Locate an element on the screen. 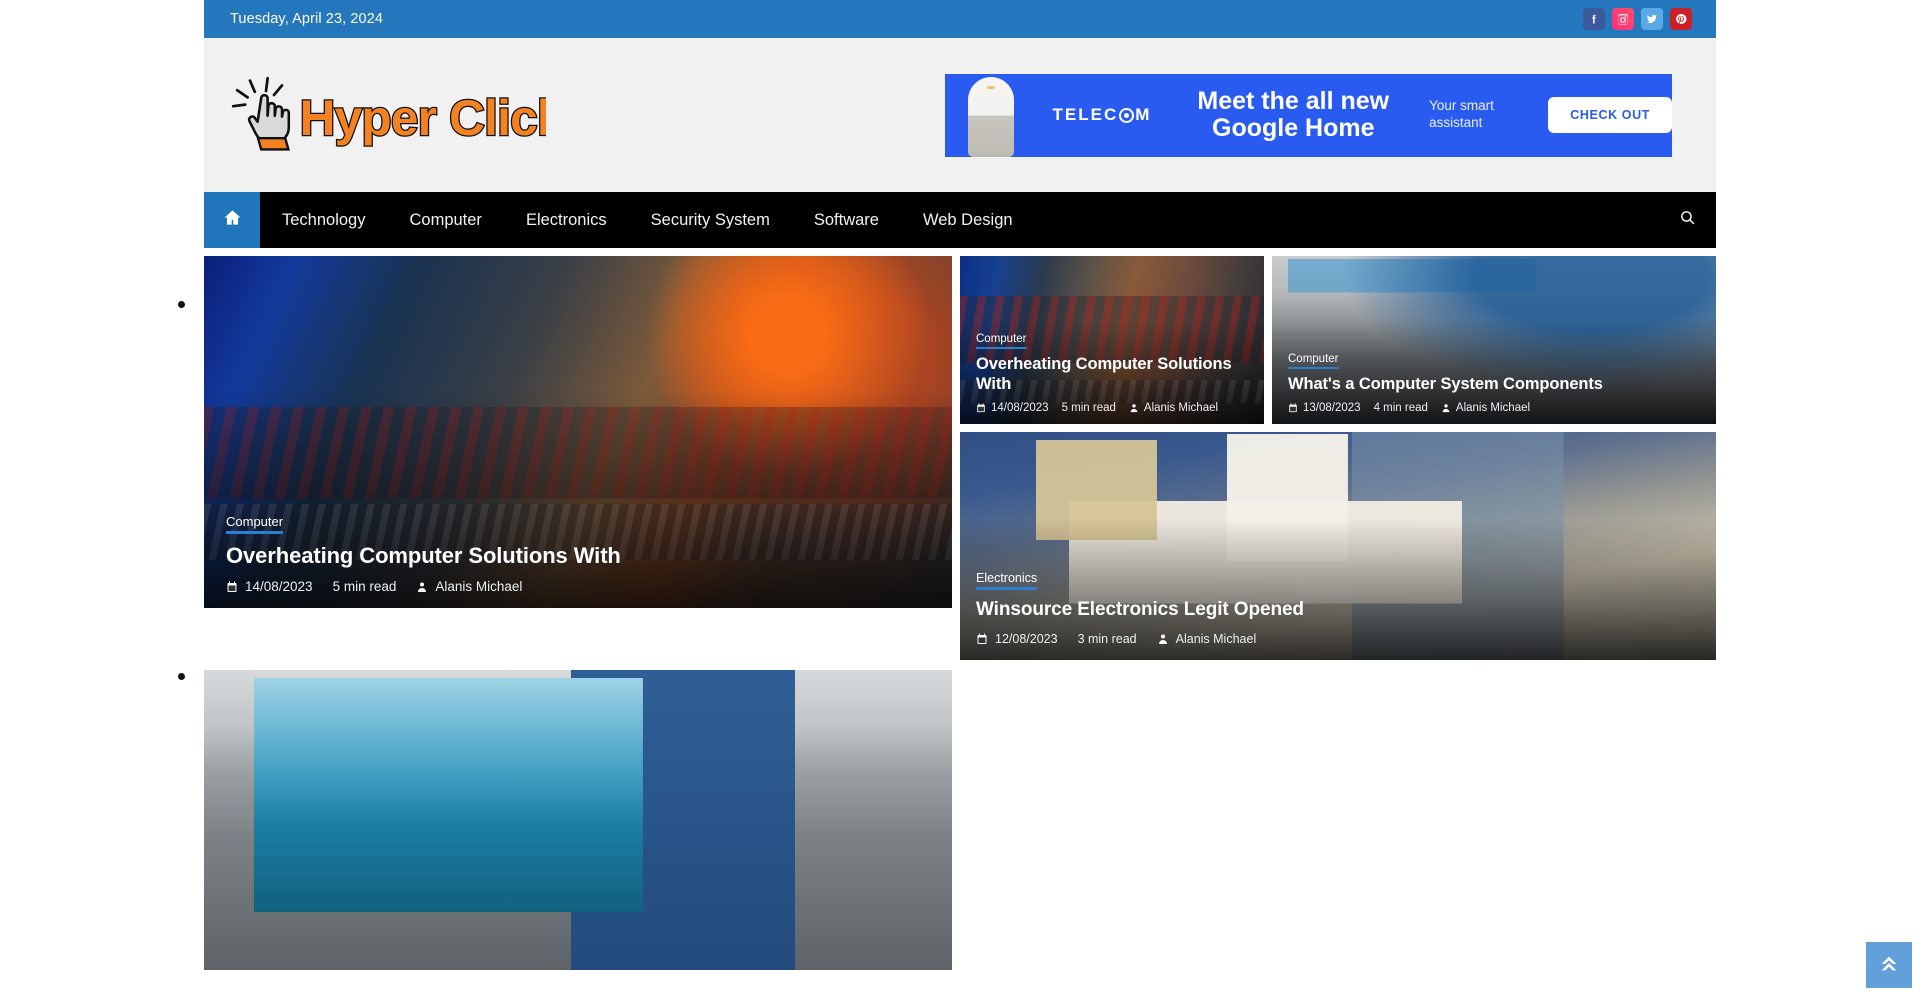 The width and height of the screenshot is (1920, 993). nav-item-computer: Computer is located at coordinates (445, 220).